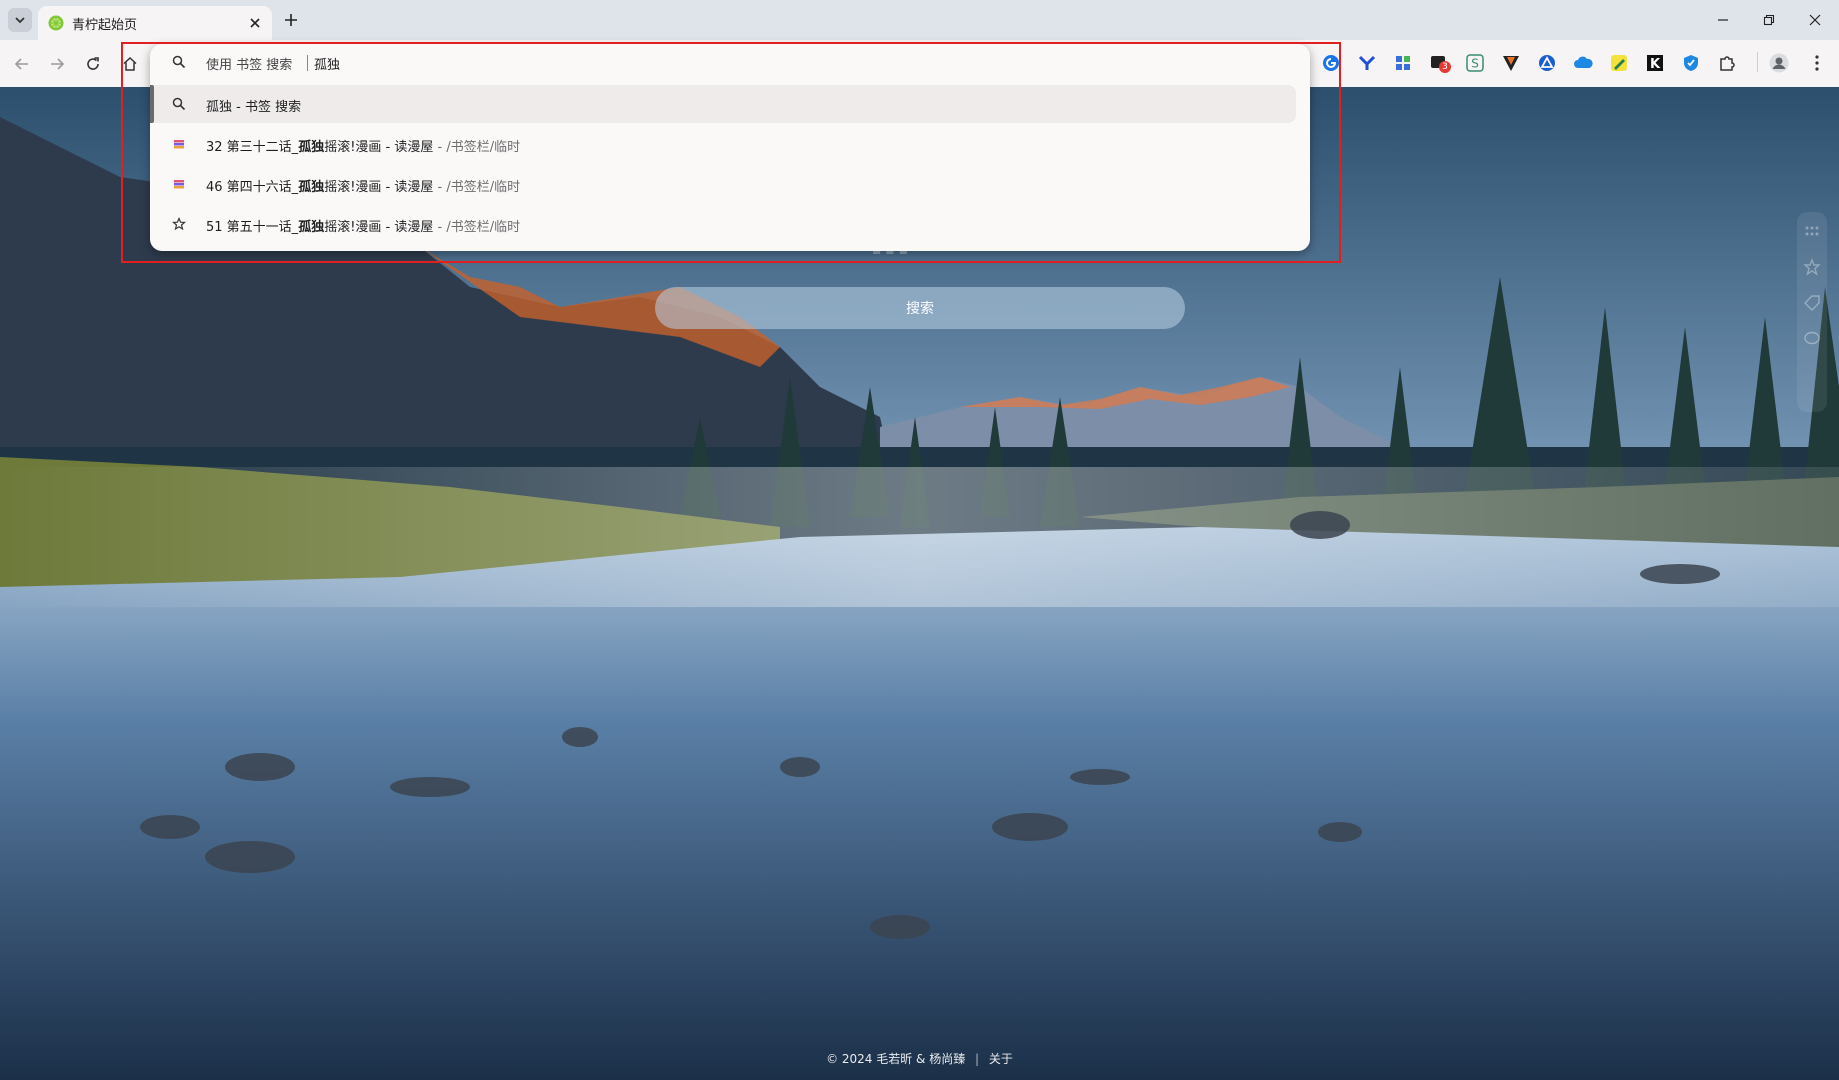 The width and height of the screenshot is (1839, 1080). I want to click on google-ext-glyph, so click(1331, 63).